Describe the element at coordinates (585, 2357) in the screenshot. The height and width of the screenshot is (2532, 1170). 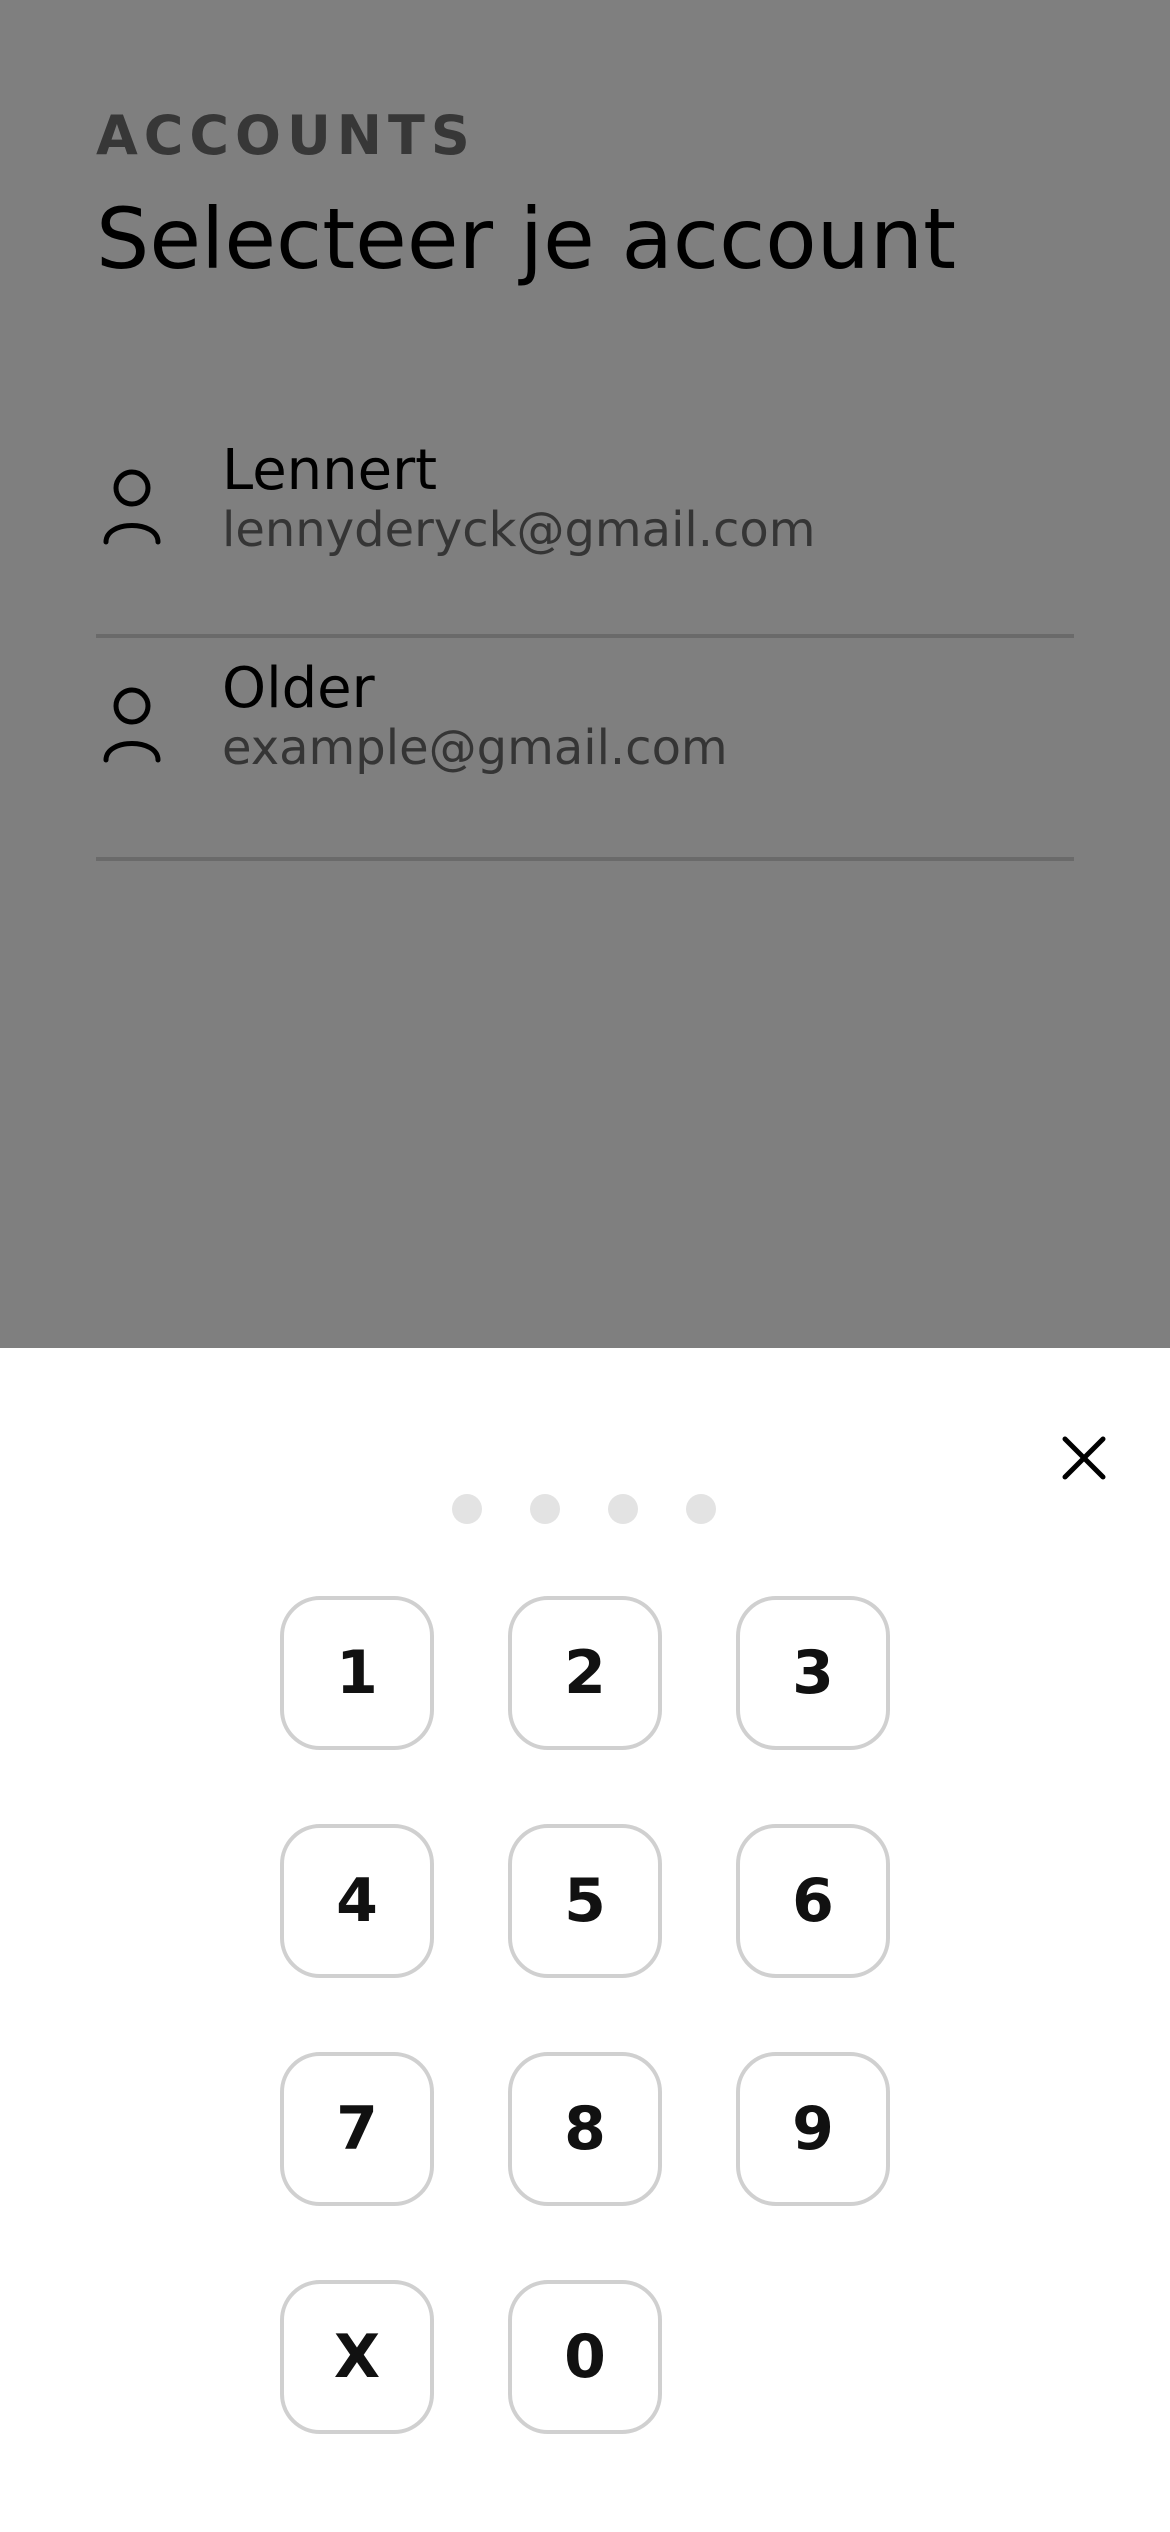
I see `key-0: 0` at that location.